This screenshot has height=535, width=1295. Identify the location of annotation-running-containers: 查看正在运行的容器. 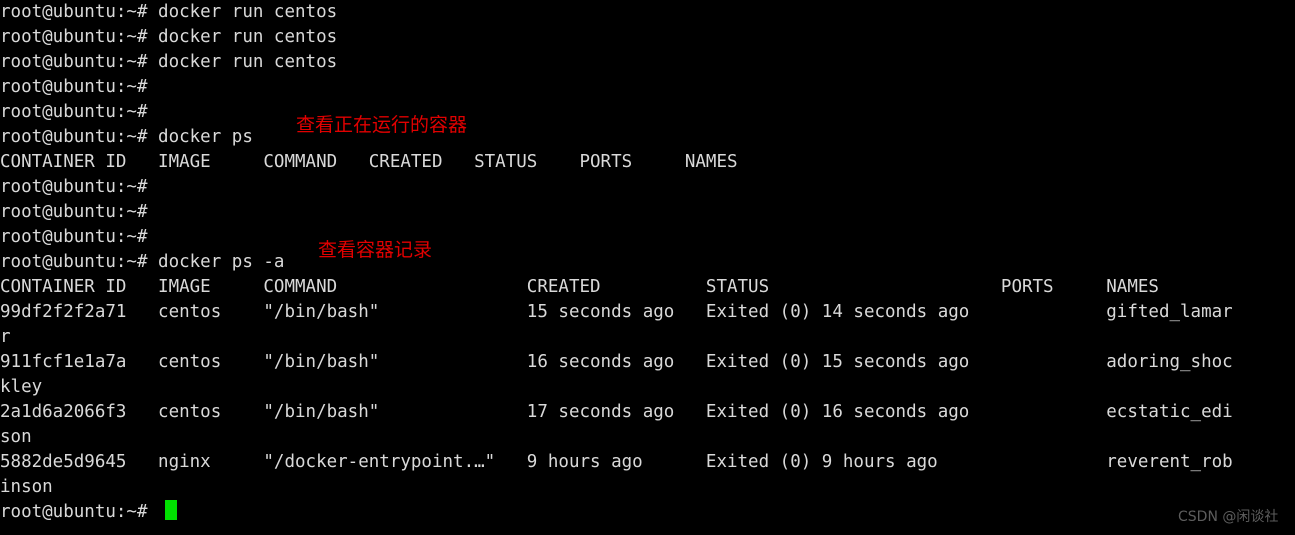
(382, 125).